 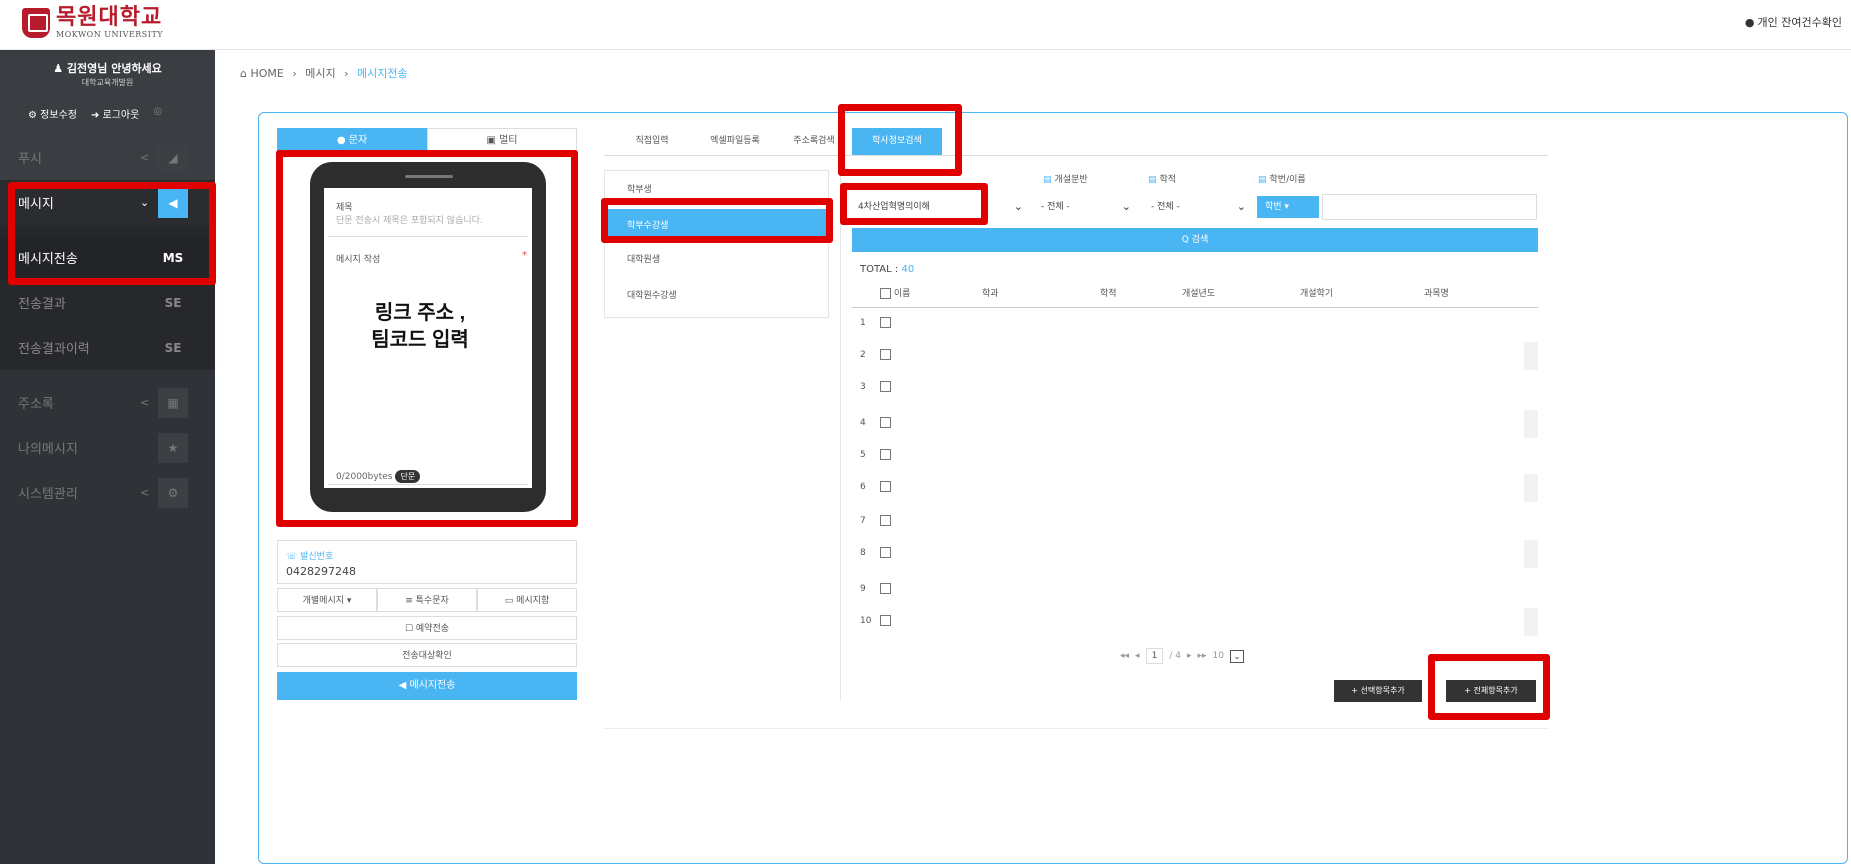 I want to click on table-row: 6, so click(x=1195, y=488).